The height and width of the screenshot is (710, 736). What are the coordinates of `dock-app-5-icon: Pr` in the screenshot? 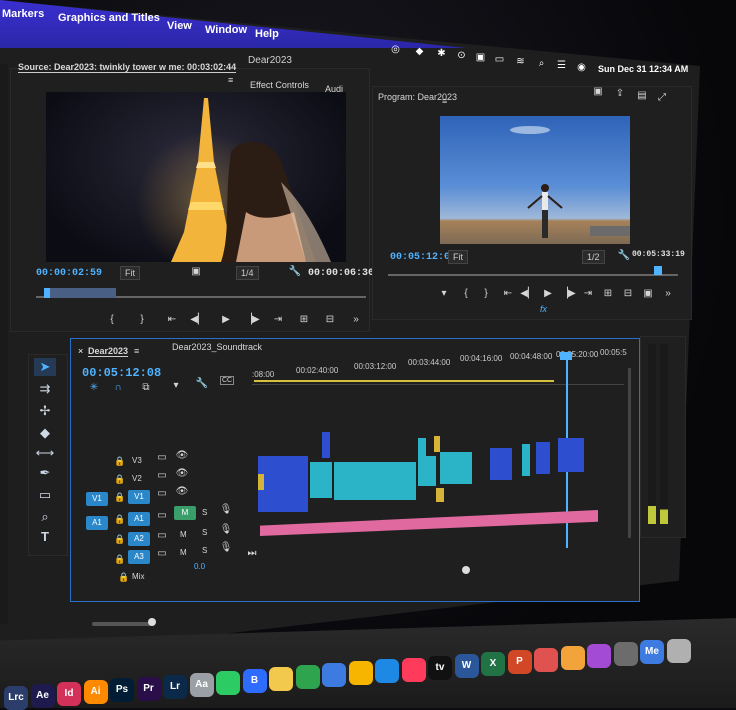 It's located at (148, 688).